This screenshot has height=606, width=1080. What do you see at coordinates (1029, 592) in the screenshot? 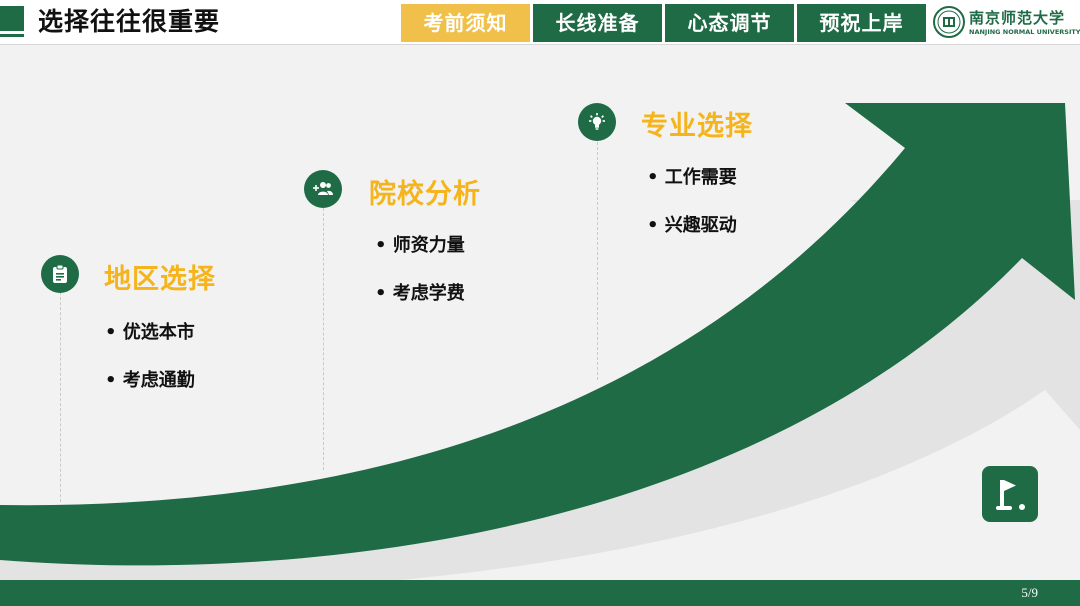
I see `page-number: 5/9` at bounding box center [1029, 592].